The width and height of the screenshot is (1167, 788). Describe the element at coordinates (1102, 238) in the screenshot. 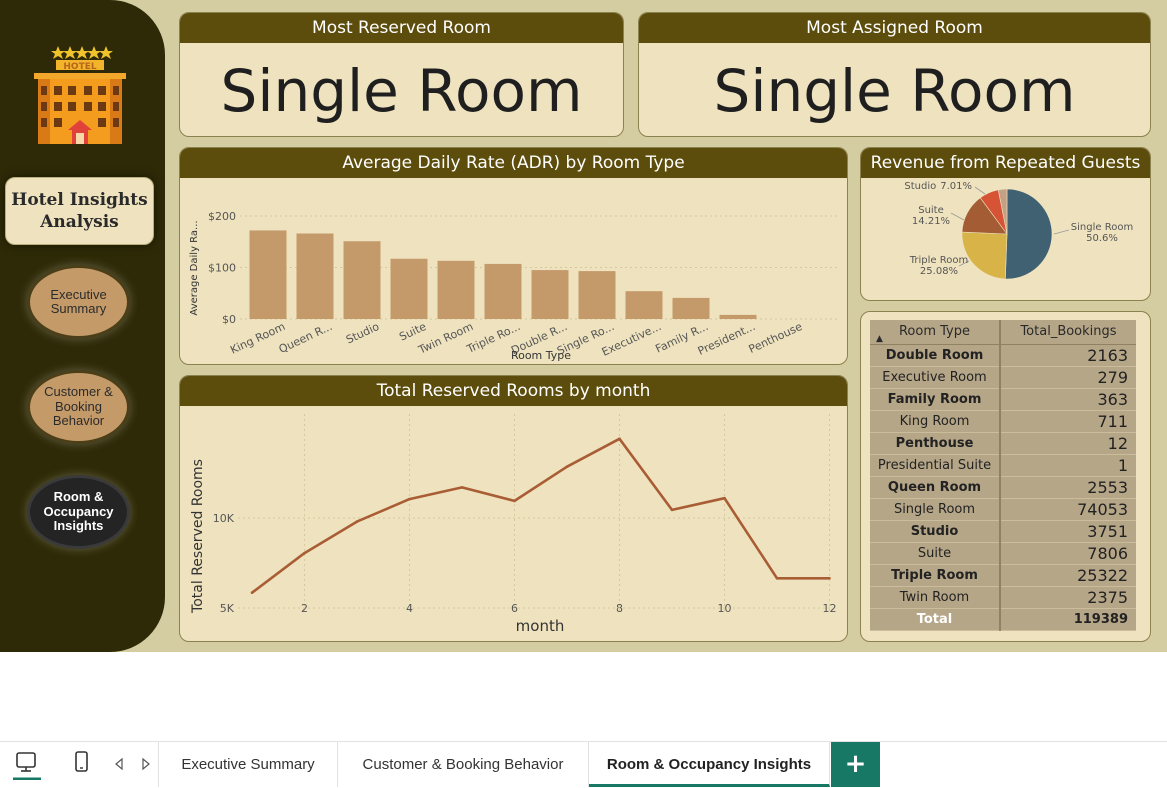

I see `pie-label-pct: 50.6%` at that location.